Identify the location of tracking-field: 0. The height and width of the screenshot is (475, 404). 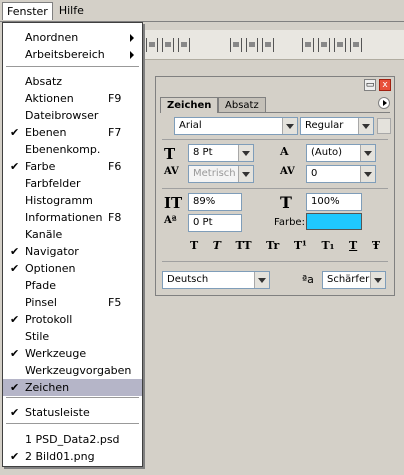
(341, 174).